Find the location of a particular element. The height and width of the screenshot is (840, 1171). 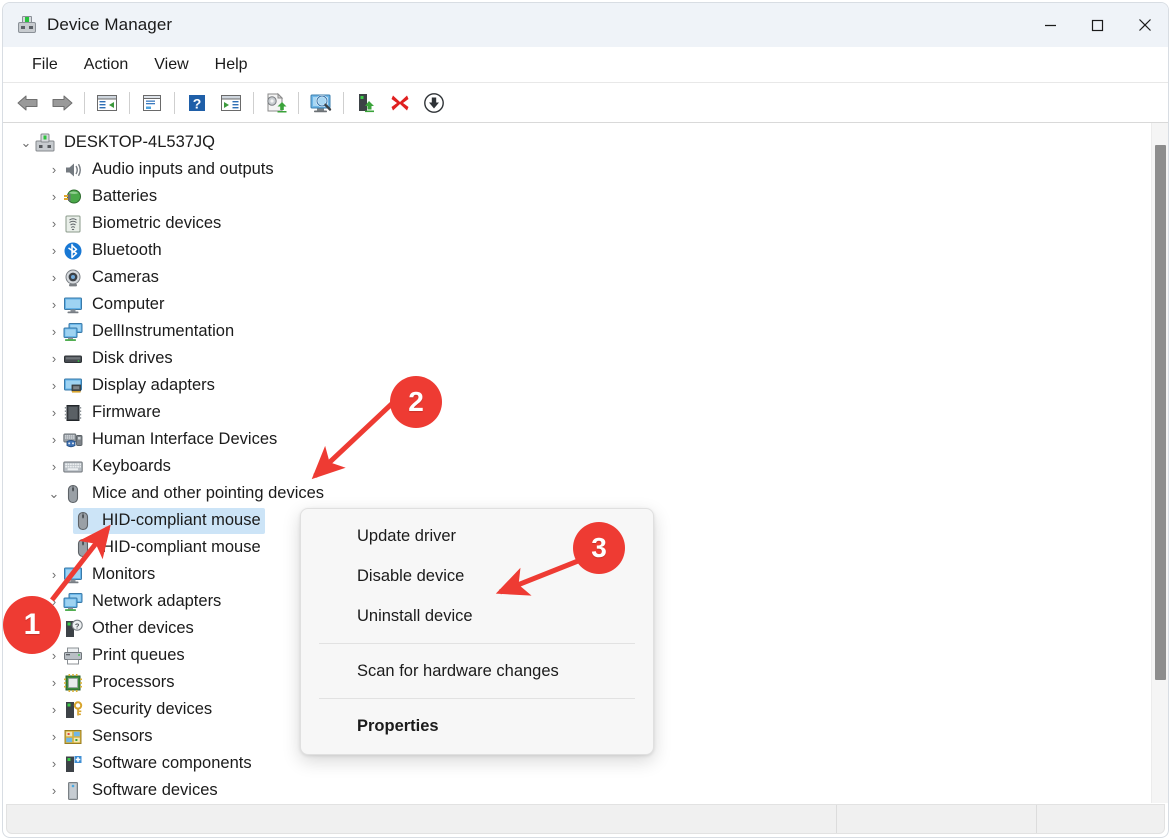

menu-action: Action is located at coordinates (106, 65).